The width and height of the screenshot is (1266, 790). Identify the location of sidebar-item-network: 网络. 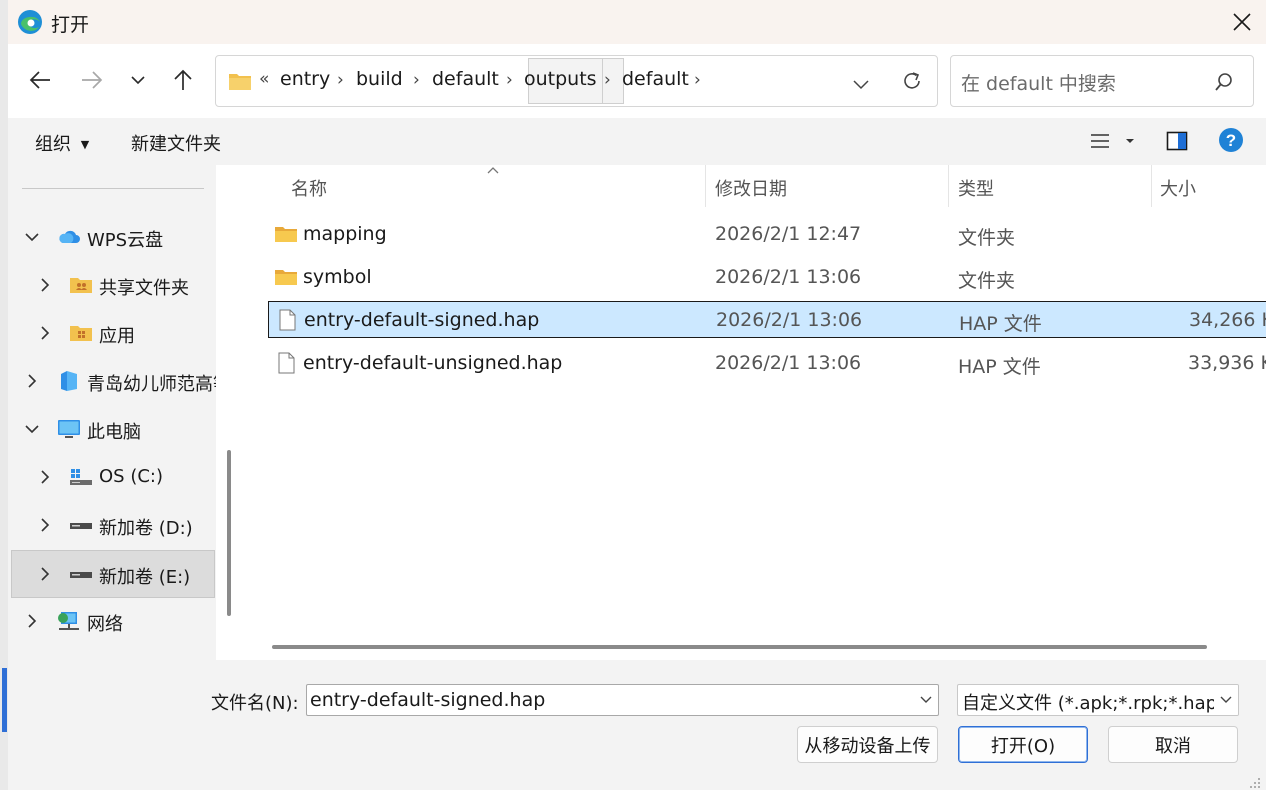
(113, 622).